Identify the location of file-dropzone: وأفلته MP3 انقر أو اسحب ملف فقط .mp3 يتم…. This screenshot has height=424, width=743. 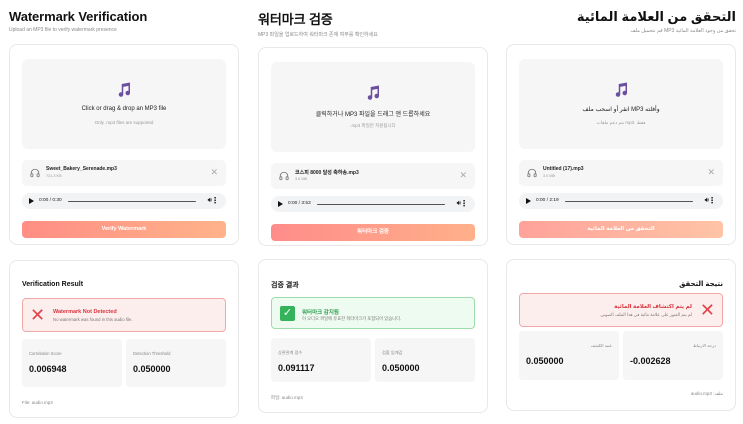
(621, 104).